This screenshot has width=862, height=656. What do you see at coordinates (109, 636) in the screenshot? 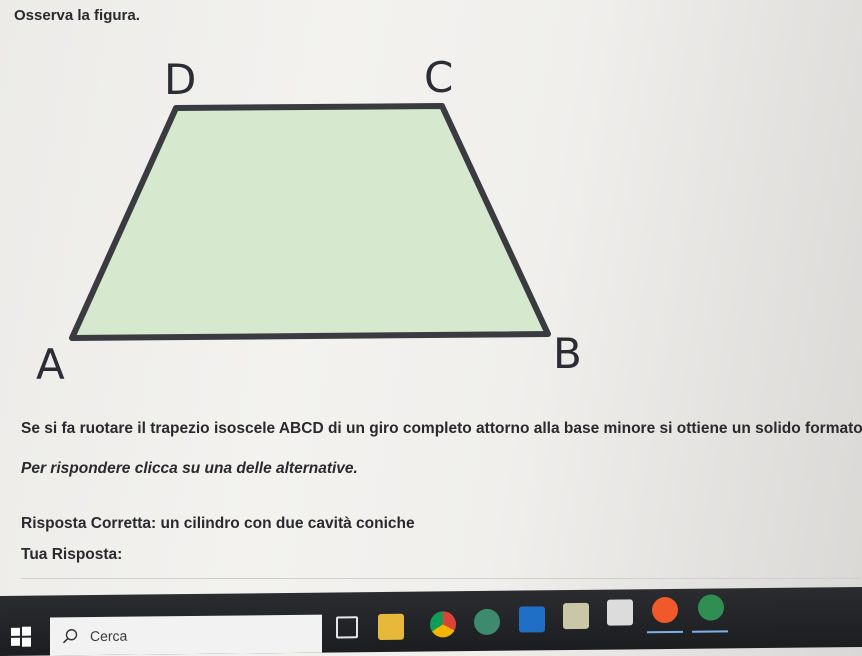
I see `search-placeholder: Cerca` at bounding box center [109, 636].